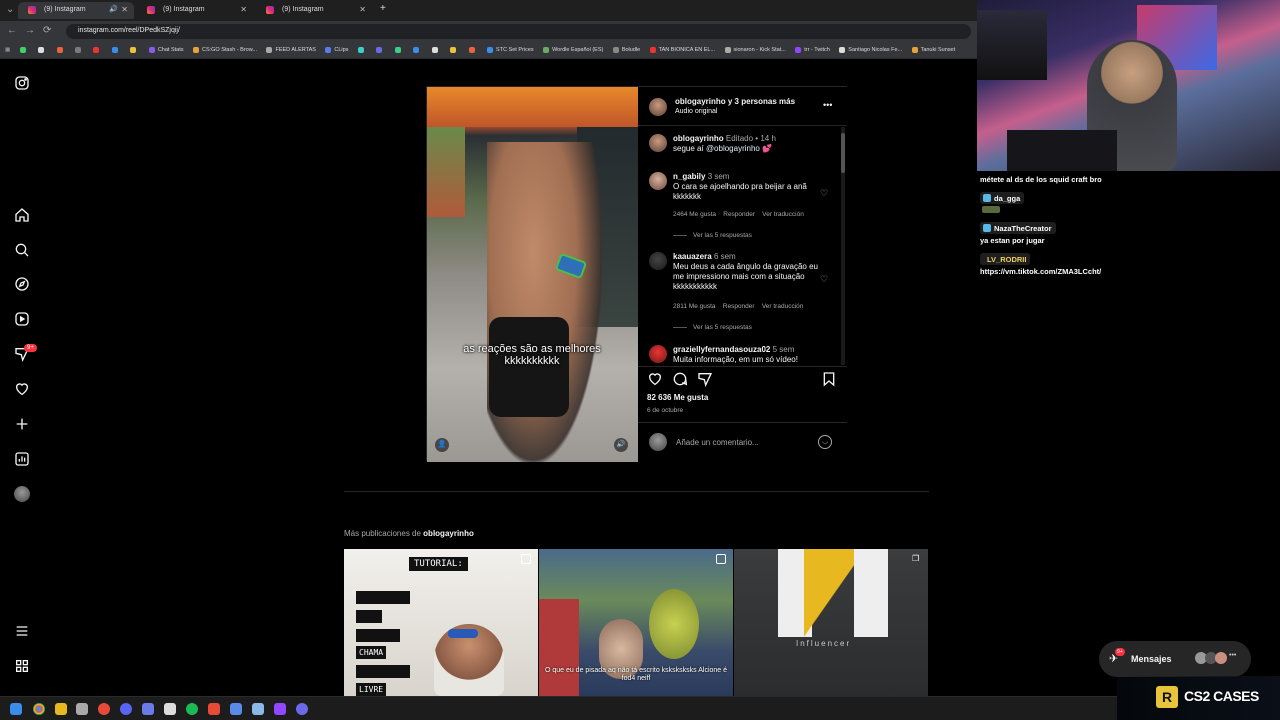 This screenshot has height=720, width=1280. Describe the element at coordinates (1175, 659) in the screenshot. I see `messages-button: ✈ 9+ Mensajes •••` at that location.